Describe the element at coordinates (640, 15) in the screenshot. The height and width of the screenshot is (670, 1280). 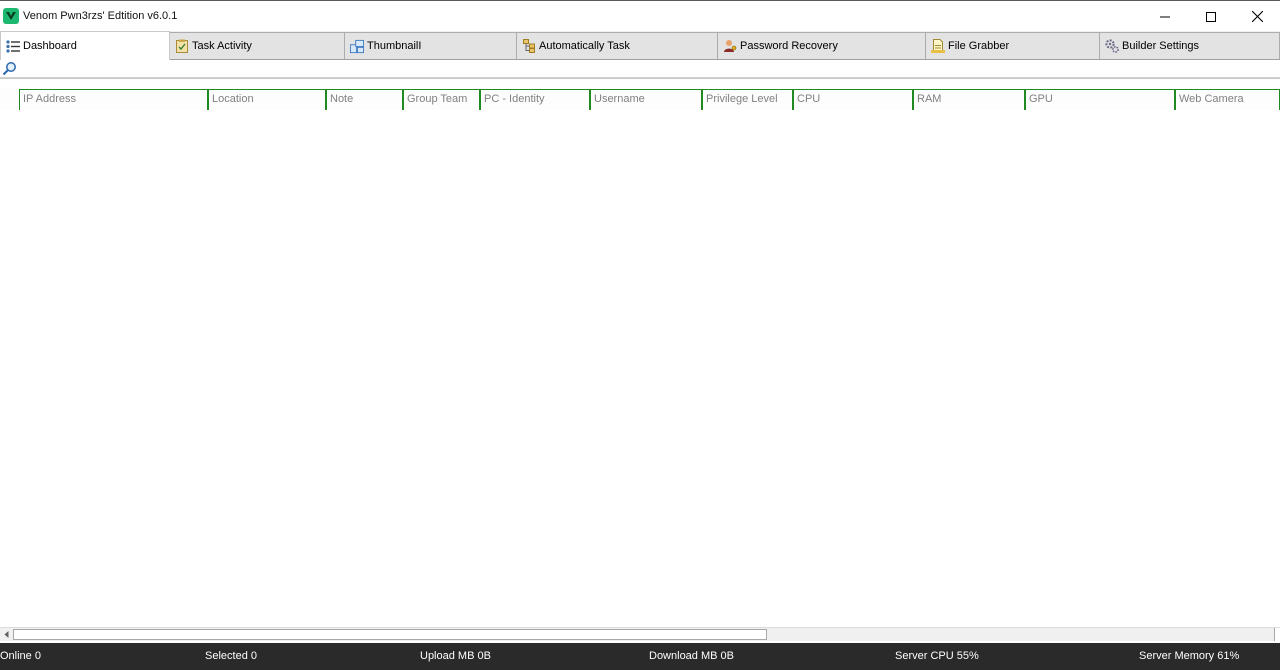
I see `title-bar: Venom Pwn3rzs' Edtition v6.0.1` at that location.